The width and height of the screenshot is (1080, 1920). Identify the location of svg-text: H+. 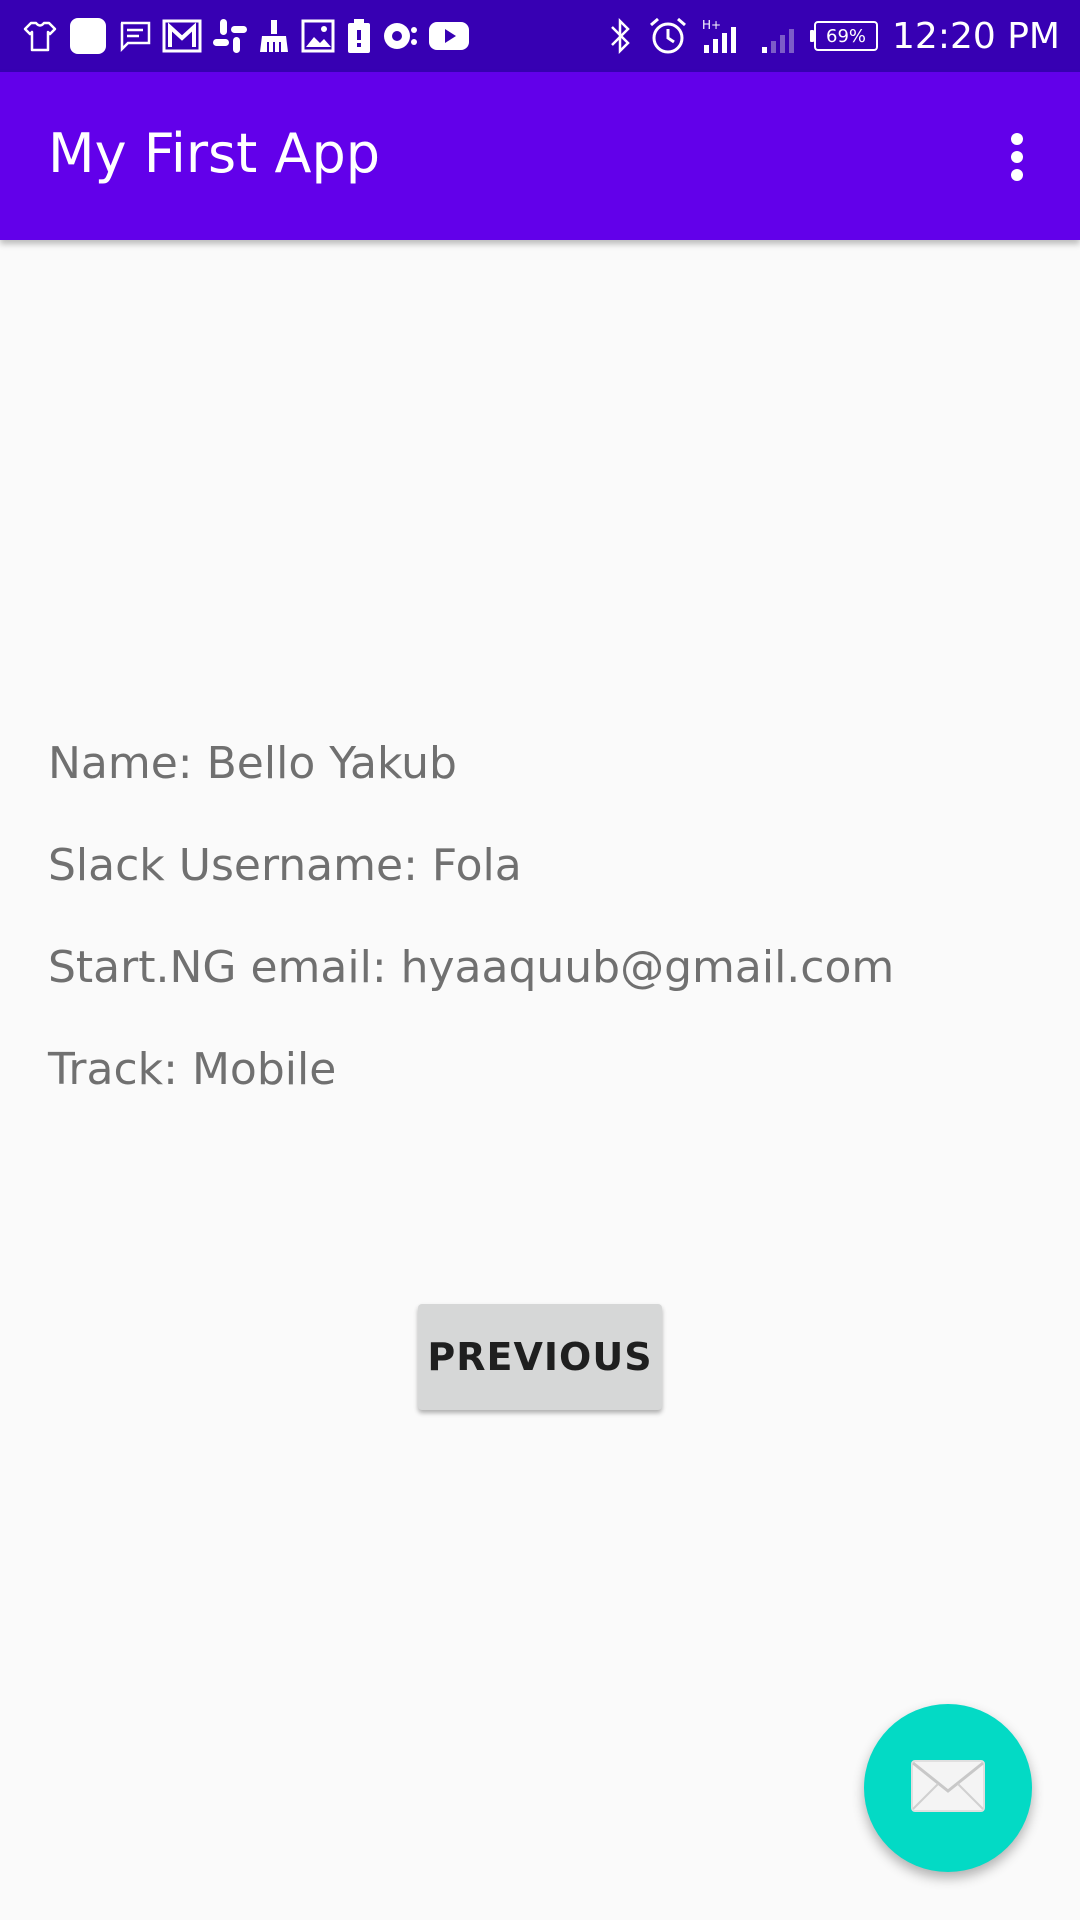
(711, 25).